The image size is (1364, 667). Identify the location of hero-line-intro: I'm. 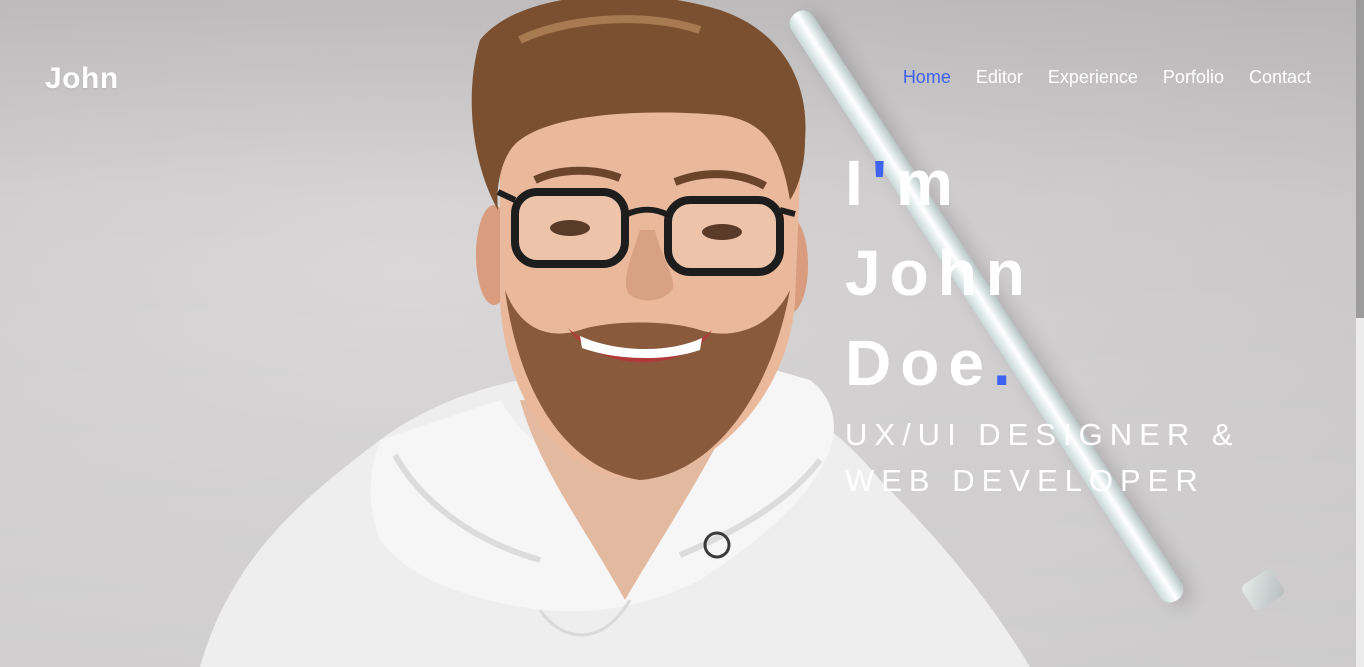
(1085, 183).